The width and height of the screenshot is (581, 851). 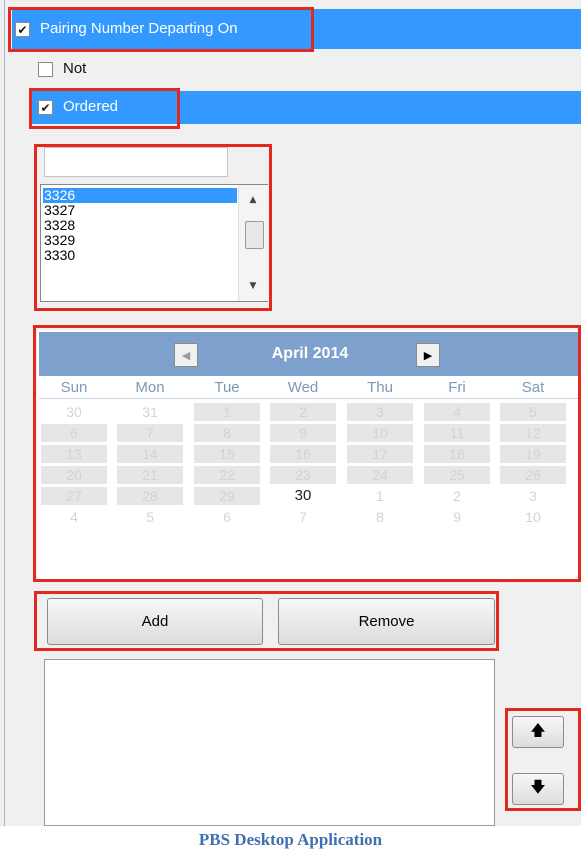 What do you see at coordinates (45, 69) in the screenshot?
I see `not-checkbox` at bounding box center [45, 69].